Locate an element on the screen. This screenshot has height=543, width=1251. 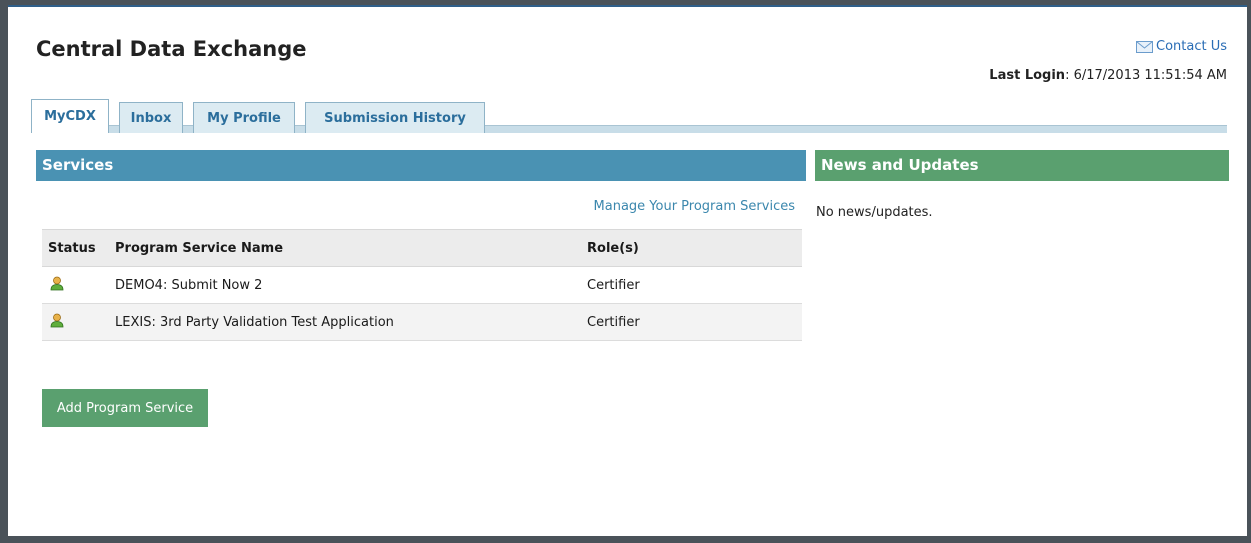
table-row: DEMO4: Submit Now 2 Certifier is located at coordinates (422, 285).